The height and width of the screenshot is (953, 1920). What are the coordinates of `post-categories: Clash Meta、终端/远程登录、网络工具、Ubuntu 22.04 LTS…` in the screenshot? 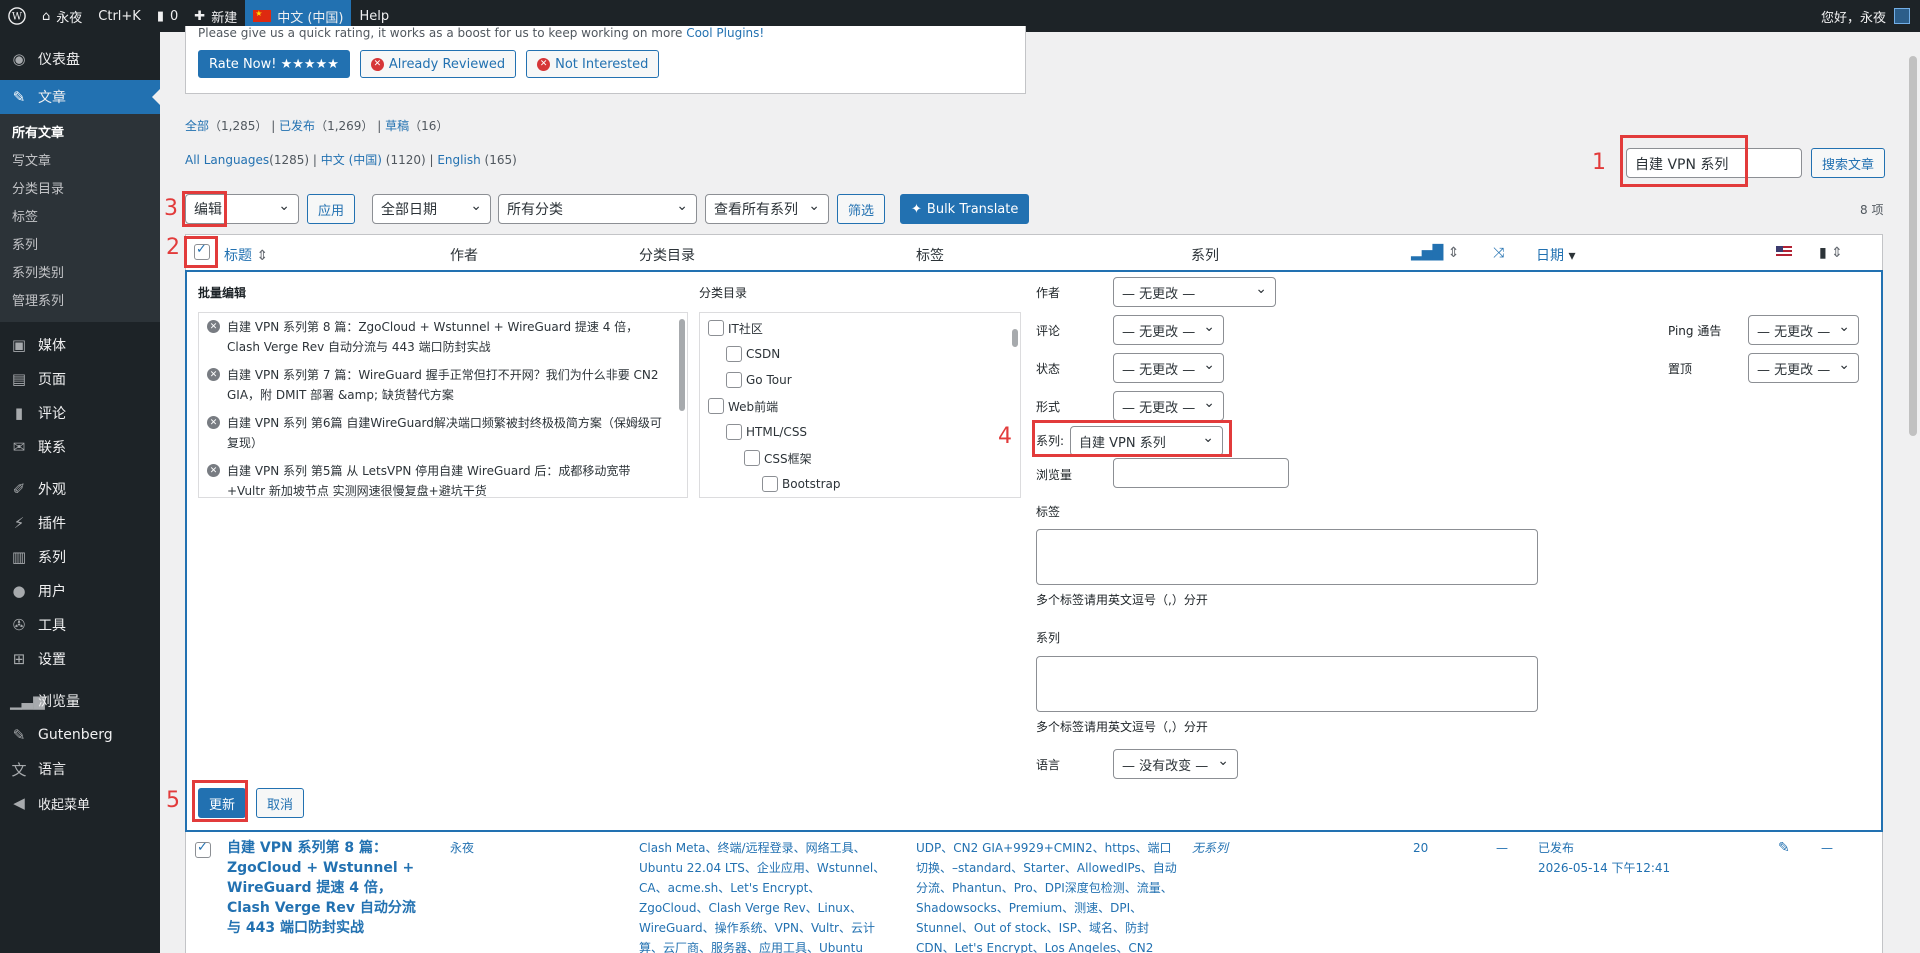 It's located at (764, 895).